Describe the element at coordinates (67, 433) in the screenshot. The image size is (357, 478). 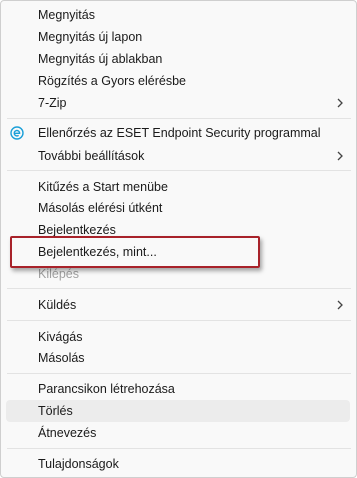
I see `menu-item-label: Átnevezés` at that location.